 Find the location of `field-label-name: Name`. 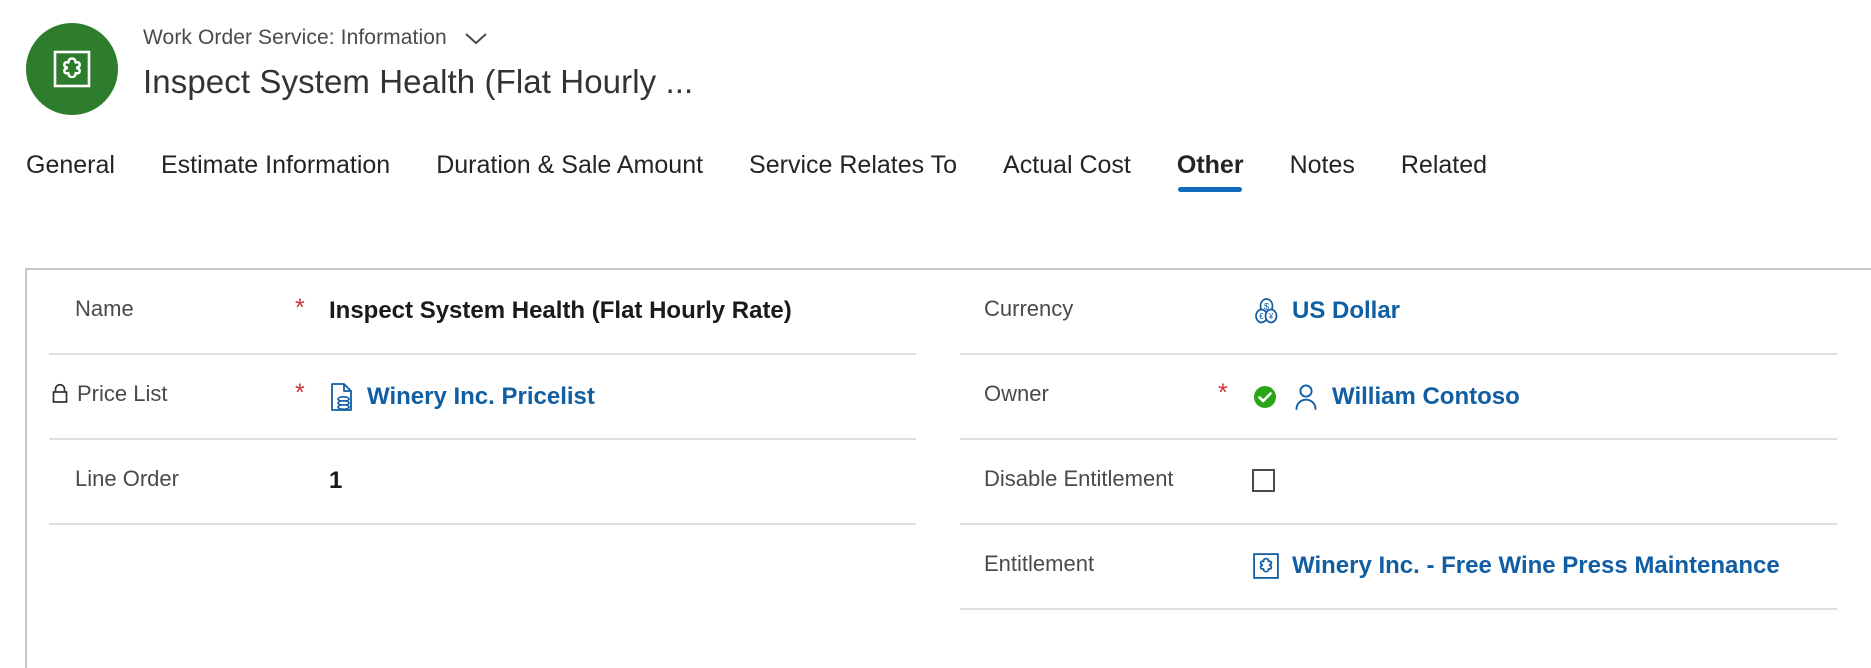

field-label-name: Name is located at coordinates (104, 308).